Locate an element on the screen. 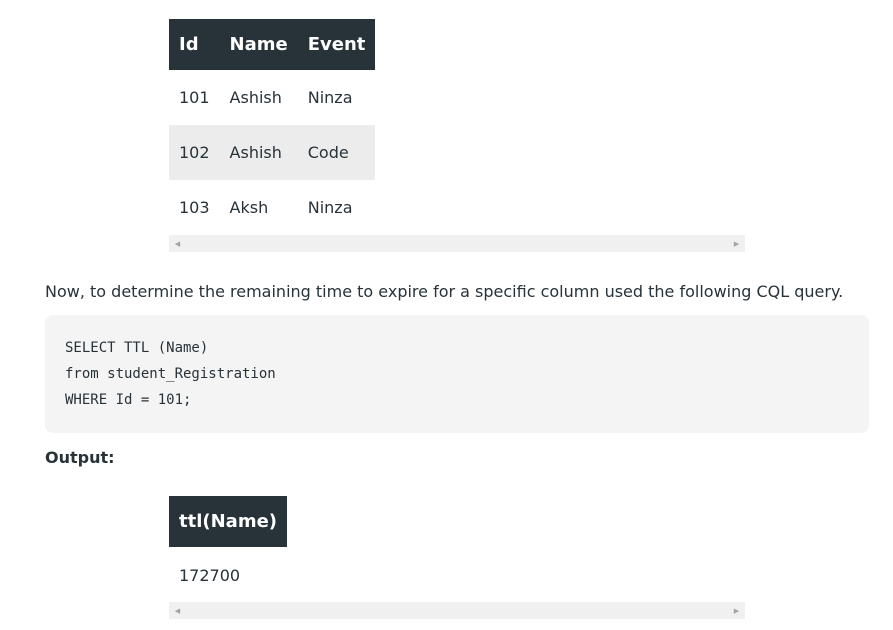  table-row: 172700 is located at coordinates (228, 575).